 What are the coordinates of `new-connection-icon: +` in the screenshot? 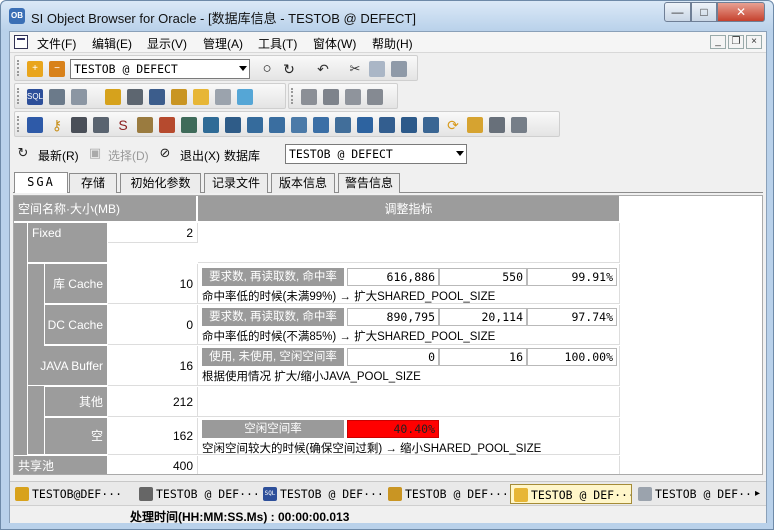 It's located at (35, 69).